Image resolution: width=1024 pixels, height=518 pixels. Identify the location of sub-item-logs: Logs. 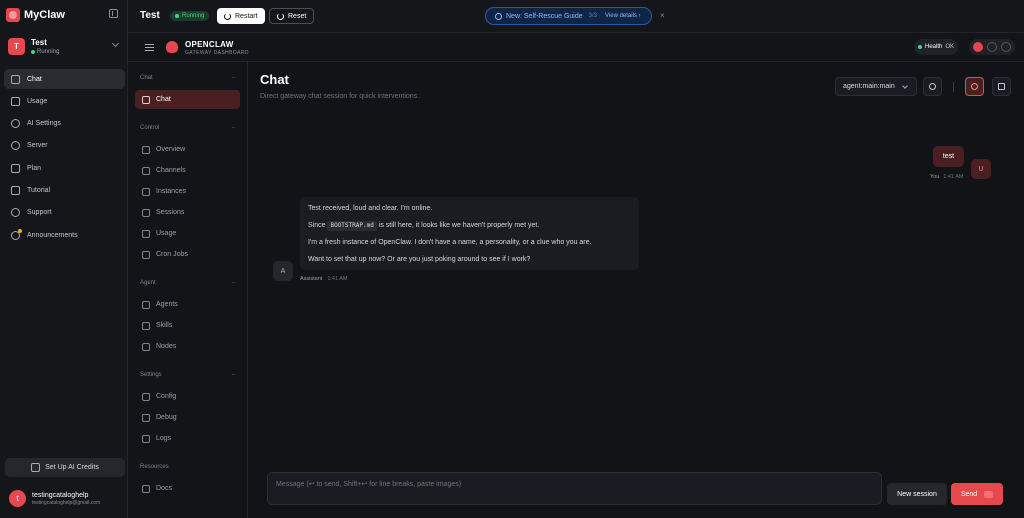
(187, 438).